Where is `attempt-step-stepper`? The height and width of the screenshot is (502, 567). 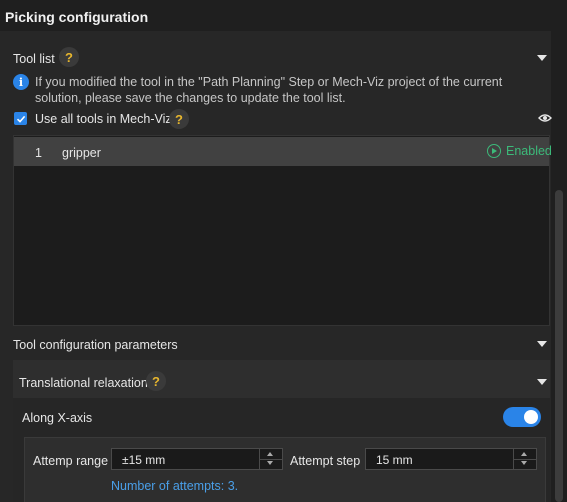 attempt-step-stepper is located at coordinates (524, 459).